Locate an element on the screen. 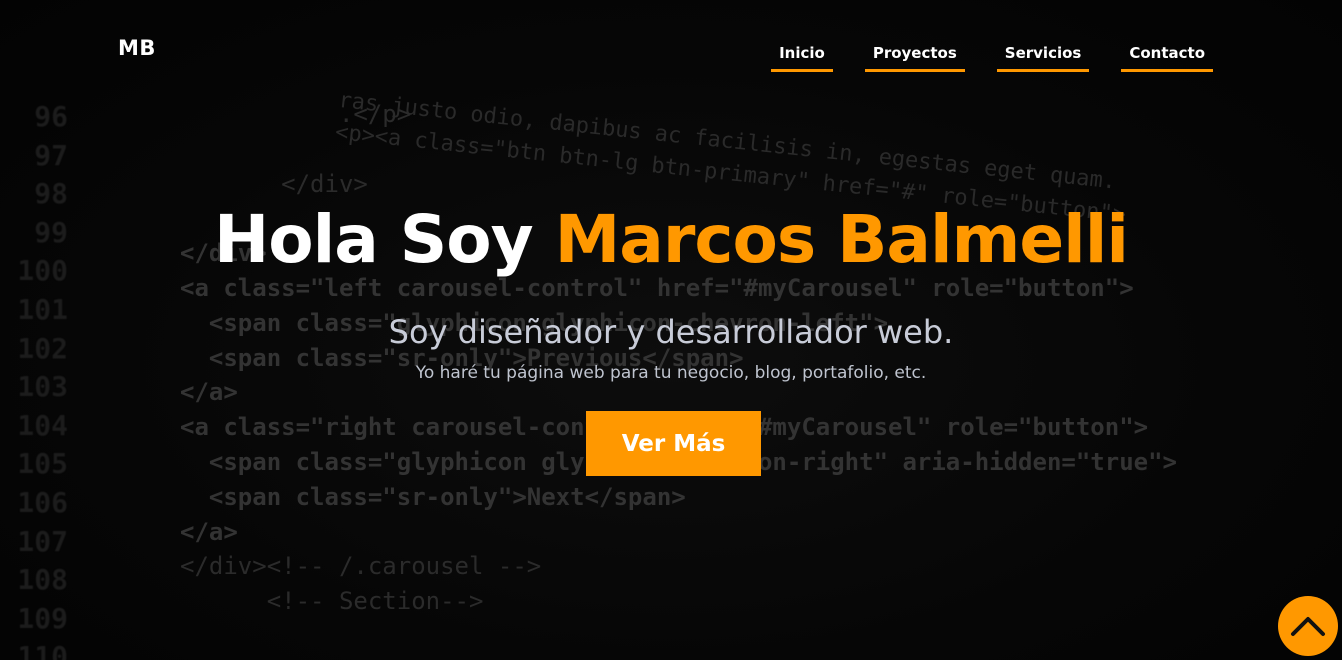 This screenshot has height=660, width=1342. line-number: 107 is located at coordinates (42, 541).